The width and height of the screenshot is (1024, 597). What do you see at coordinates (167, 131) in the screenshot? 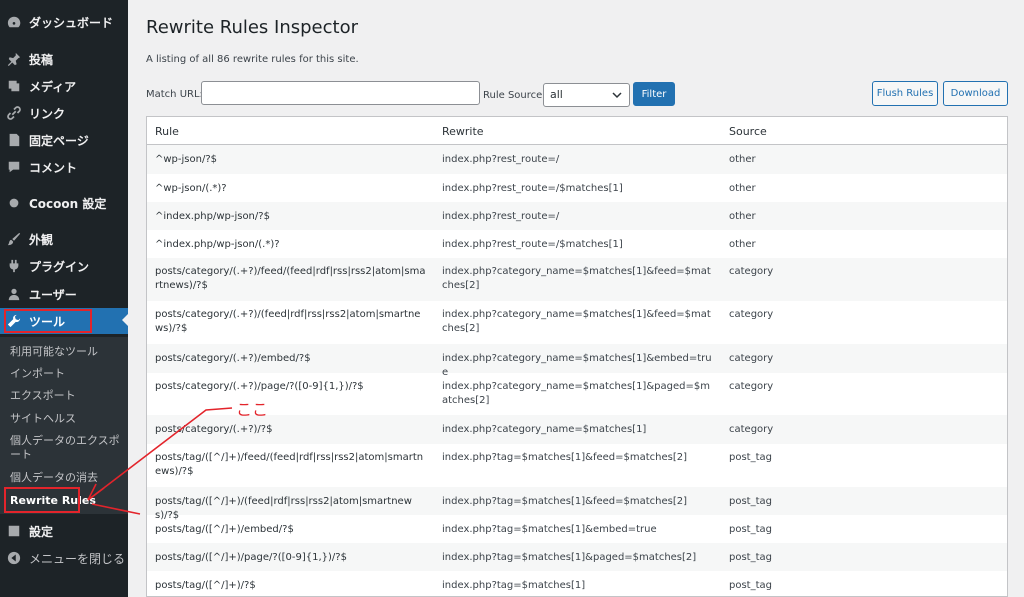
I see `column-header-rule: Rule` at bounding box center [167, 131].